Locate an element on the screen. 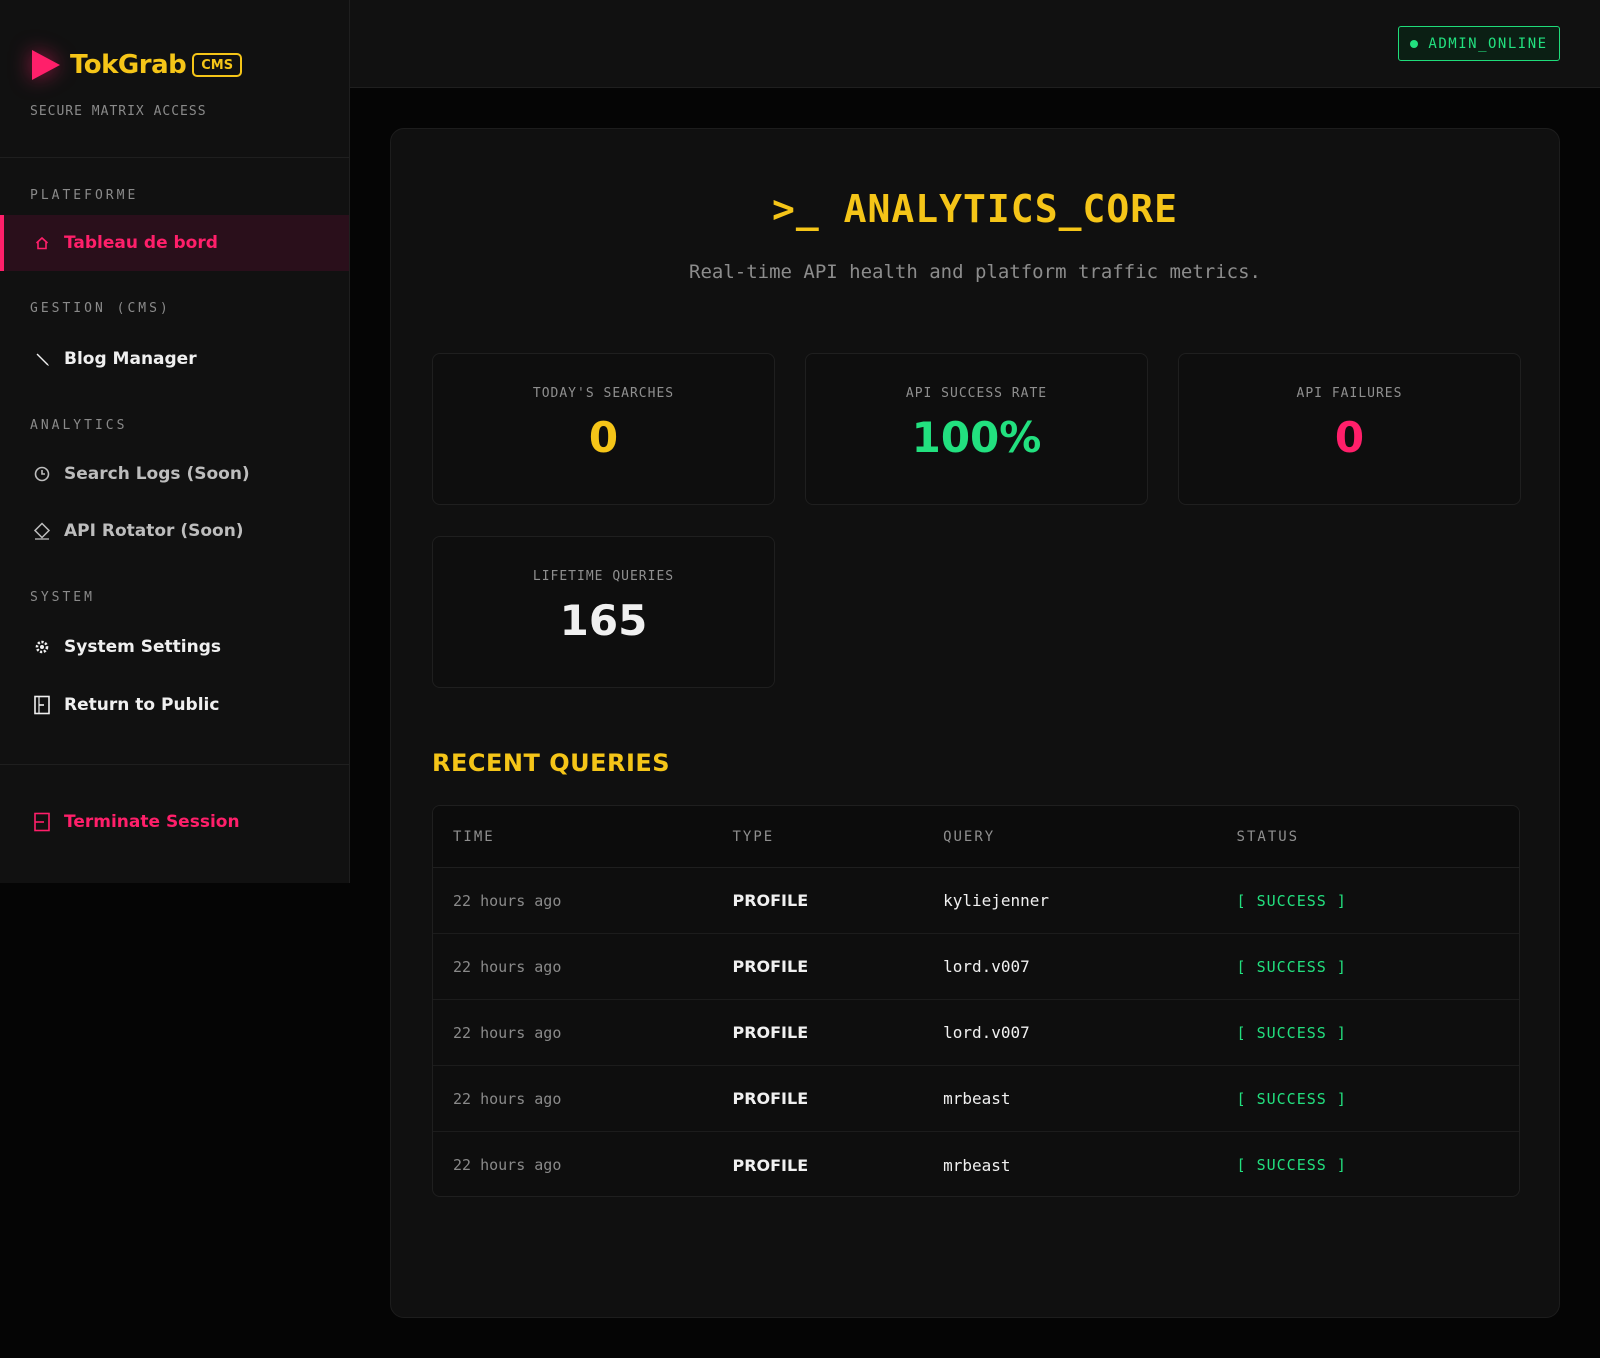 Image resolution: width=1600 pixels, height=1358 pixels. stat-label: LIFETIME QUERIES is located at coordinates (603, 576).